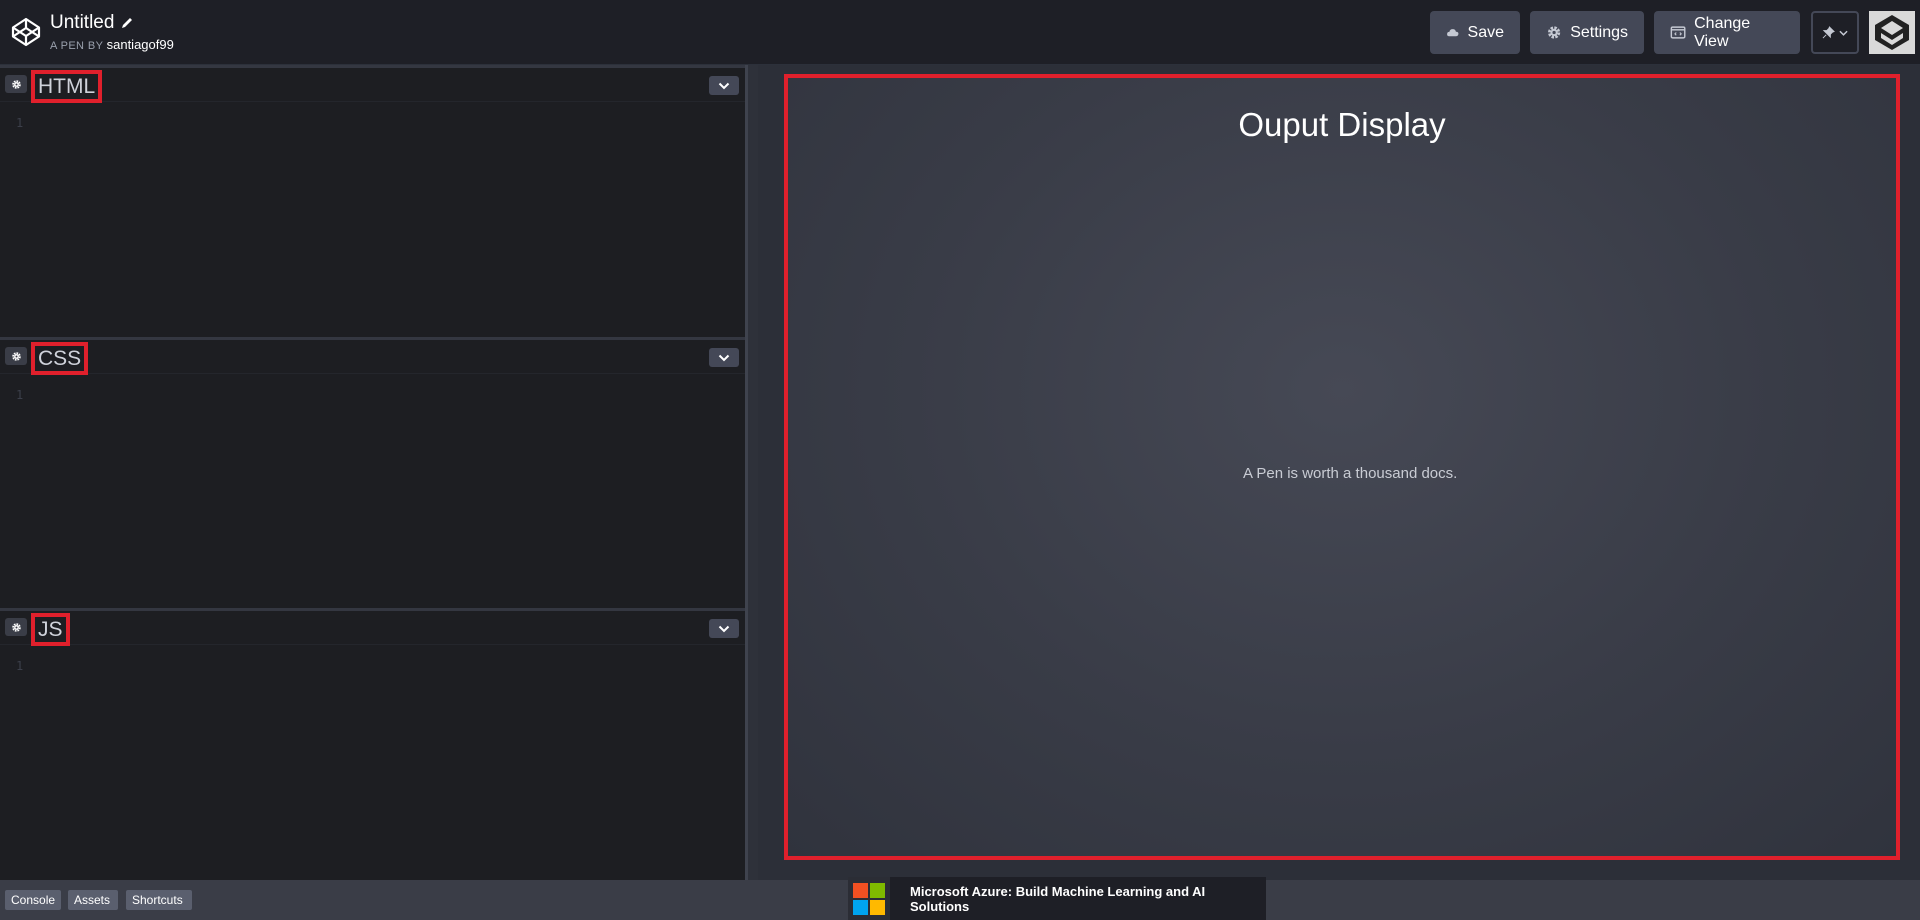 The height and width of the screenshot is (920, 1920). What do you see at coordinates (372, 357) in the screenshot?
I see `css-editor-header: CSS` at bounding box center [372, 357].